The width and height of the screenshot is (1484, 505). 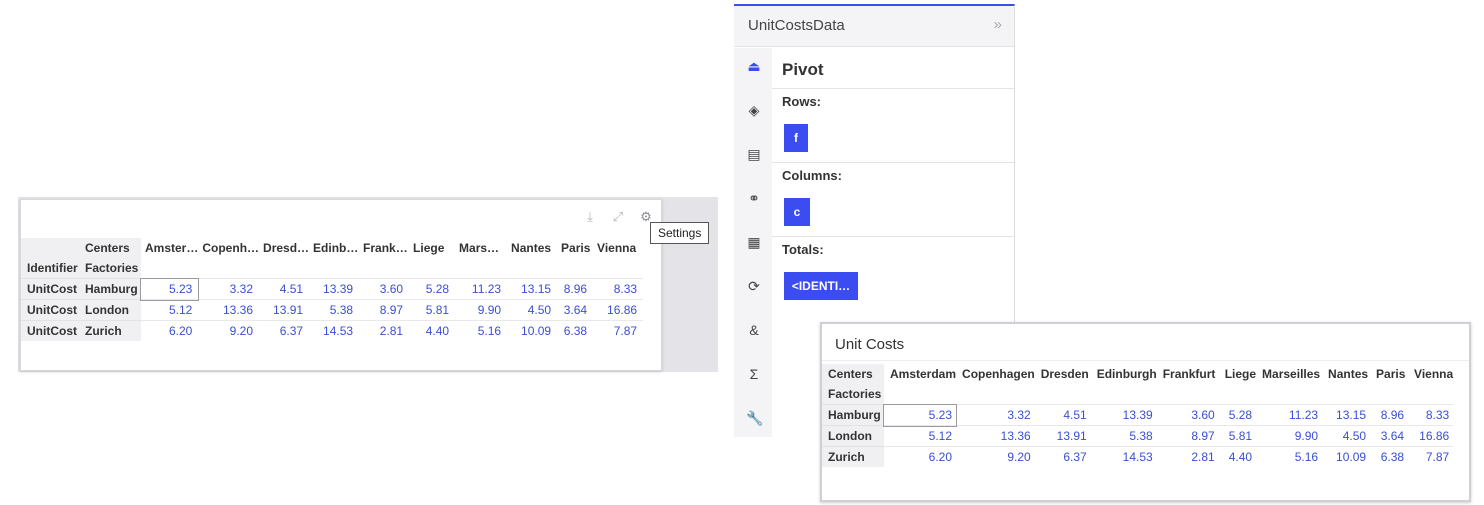 I want to click on refresh-icon: ⟳, so click(x=754, y=286).